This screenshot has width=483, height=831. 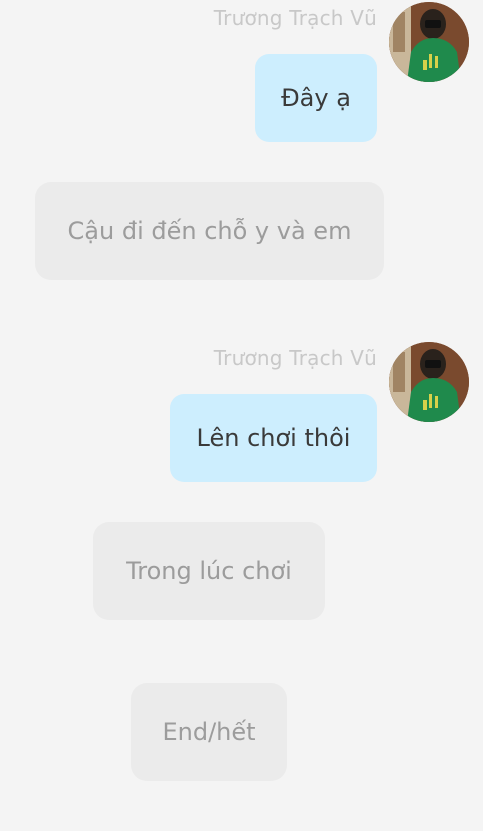 I want to click on choice-button: Cậu đi đến chỗ y và em, so click(x=209, y=231).